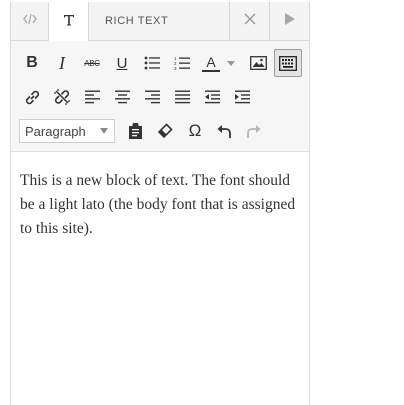 The image size is (404, 405). I want to click on keyboard-icon, so click(288, 63).